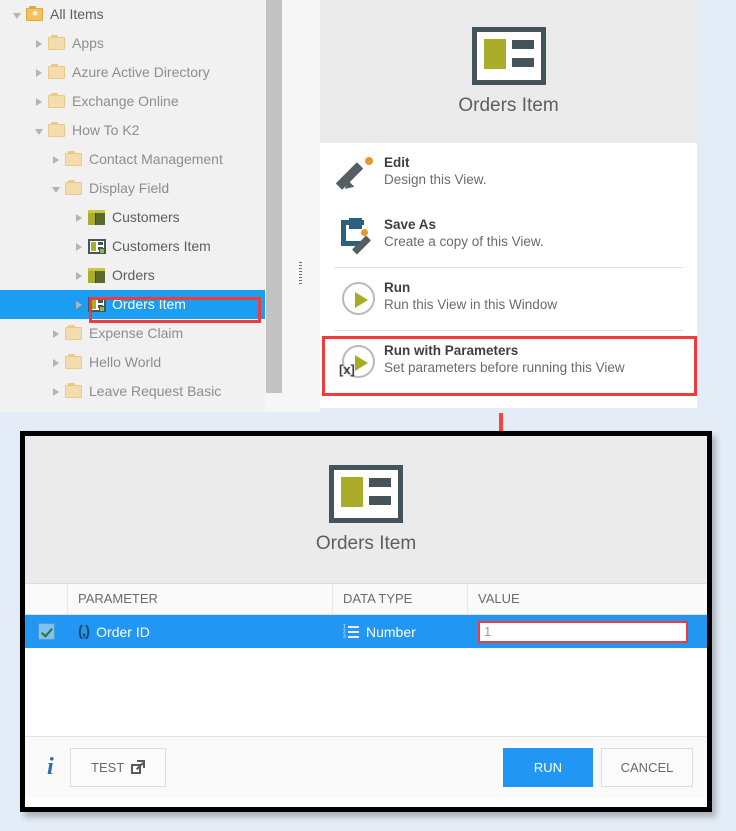 The height and width of the screenshot is (831, 736). I want to click on tree-item-label: How To K2, so click(106, 130).